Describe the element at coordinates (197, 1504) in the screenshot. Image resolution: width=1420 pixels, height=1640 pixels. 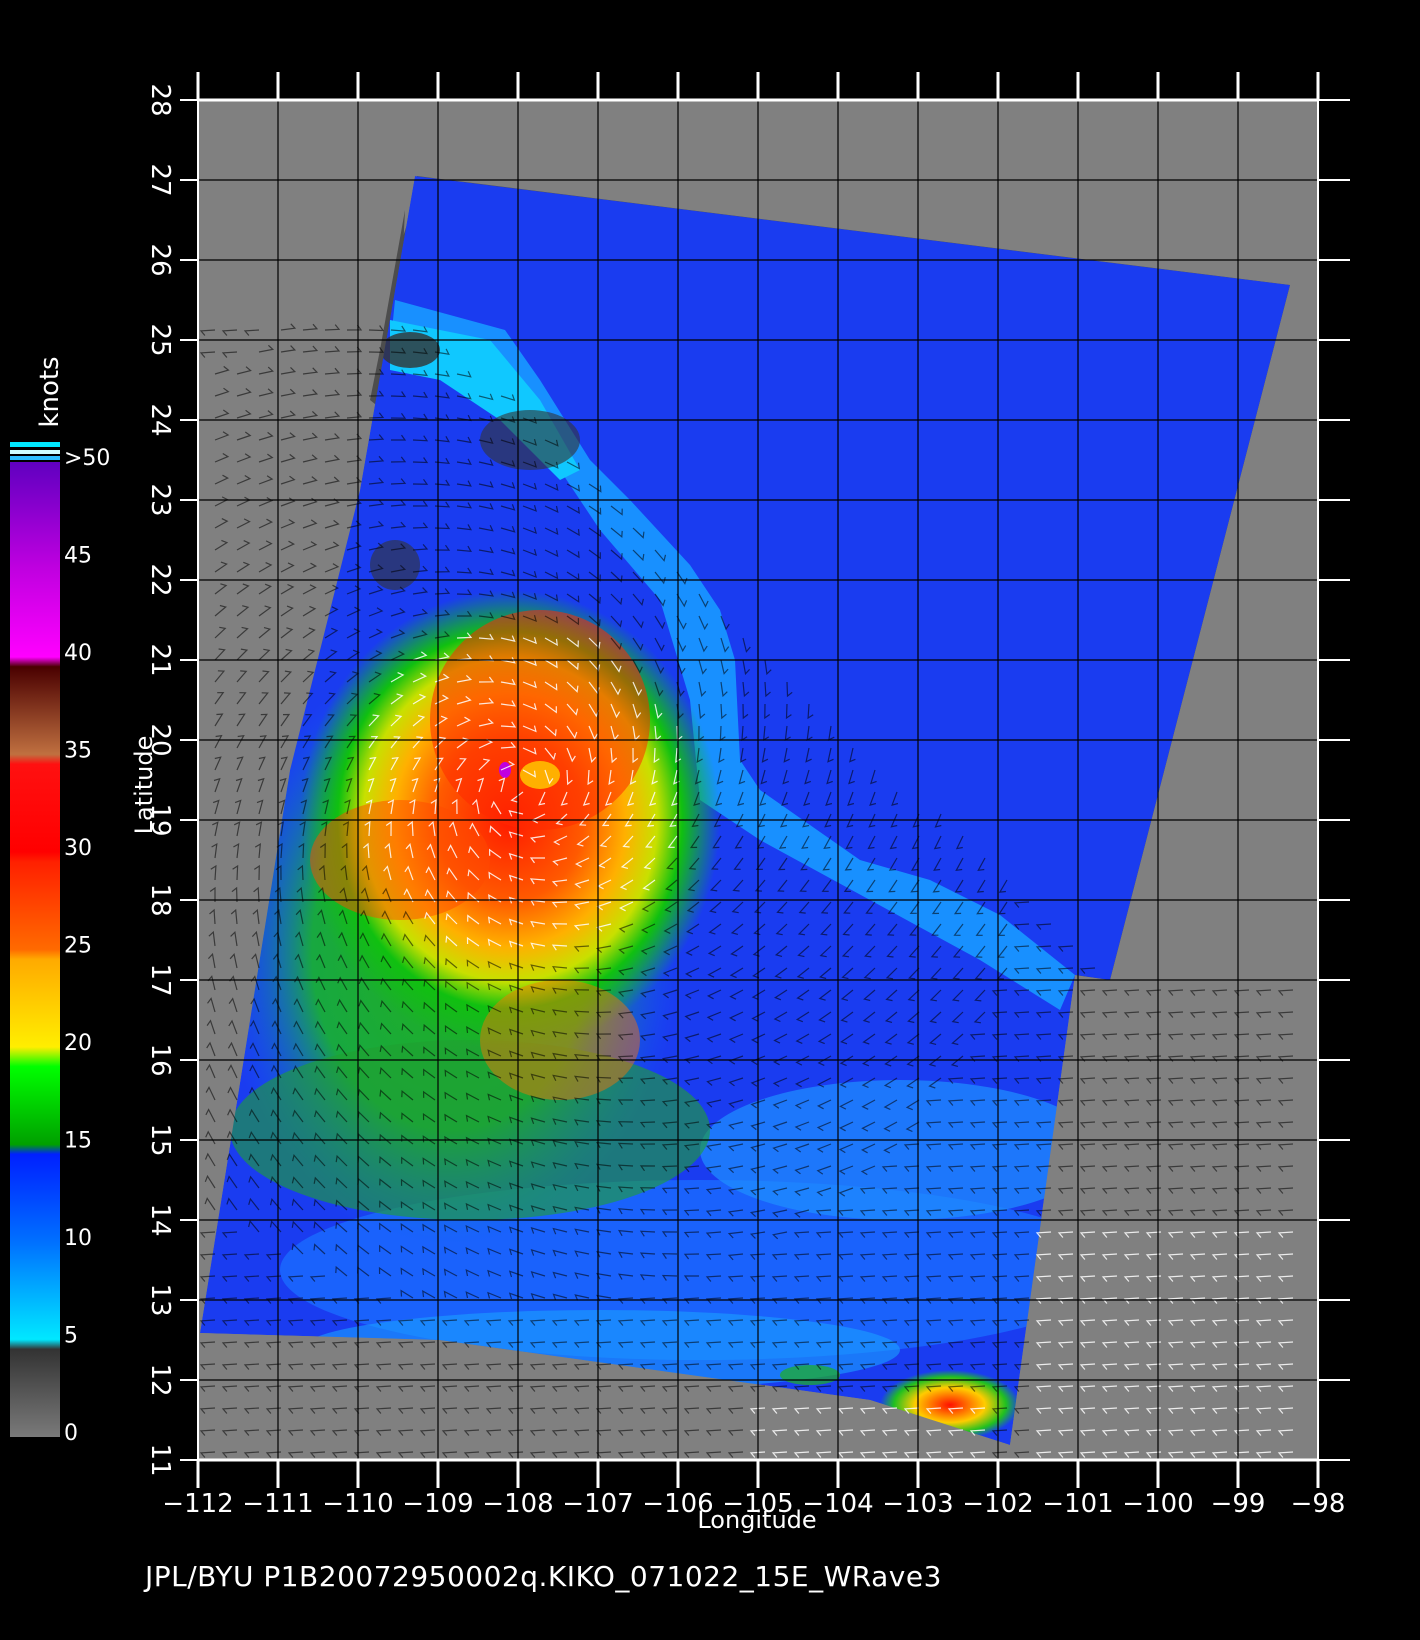
I see `lon-tick-label: −112` at that location.